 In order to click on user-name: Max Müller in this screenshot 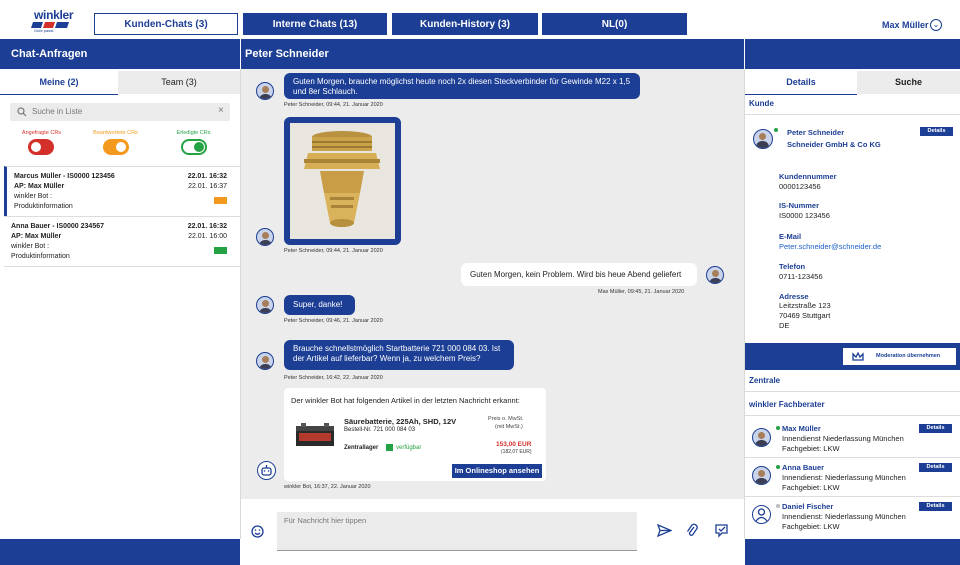, I will do `click(905, 25)`.